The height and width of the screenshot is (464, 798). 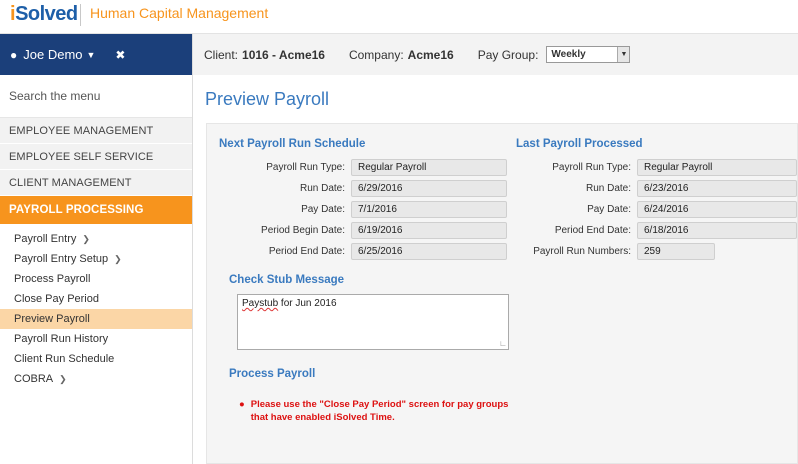 I want to click on next-field-run-date: Run Date: 6/29/2016, so click(x=357, y=188).